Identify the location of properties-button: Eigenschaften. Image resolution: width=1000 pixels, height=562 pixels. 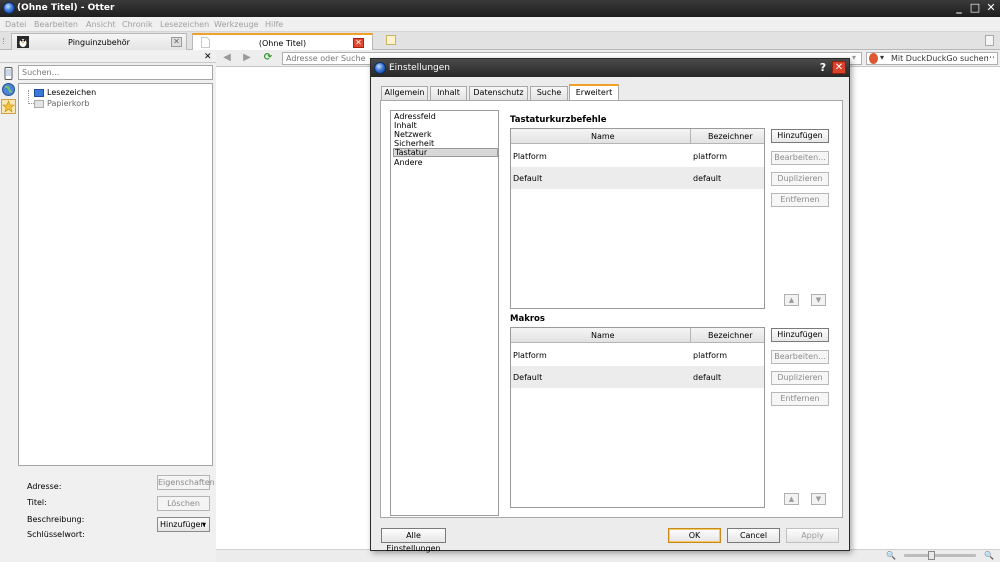
(186, 482).